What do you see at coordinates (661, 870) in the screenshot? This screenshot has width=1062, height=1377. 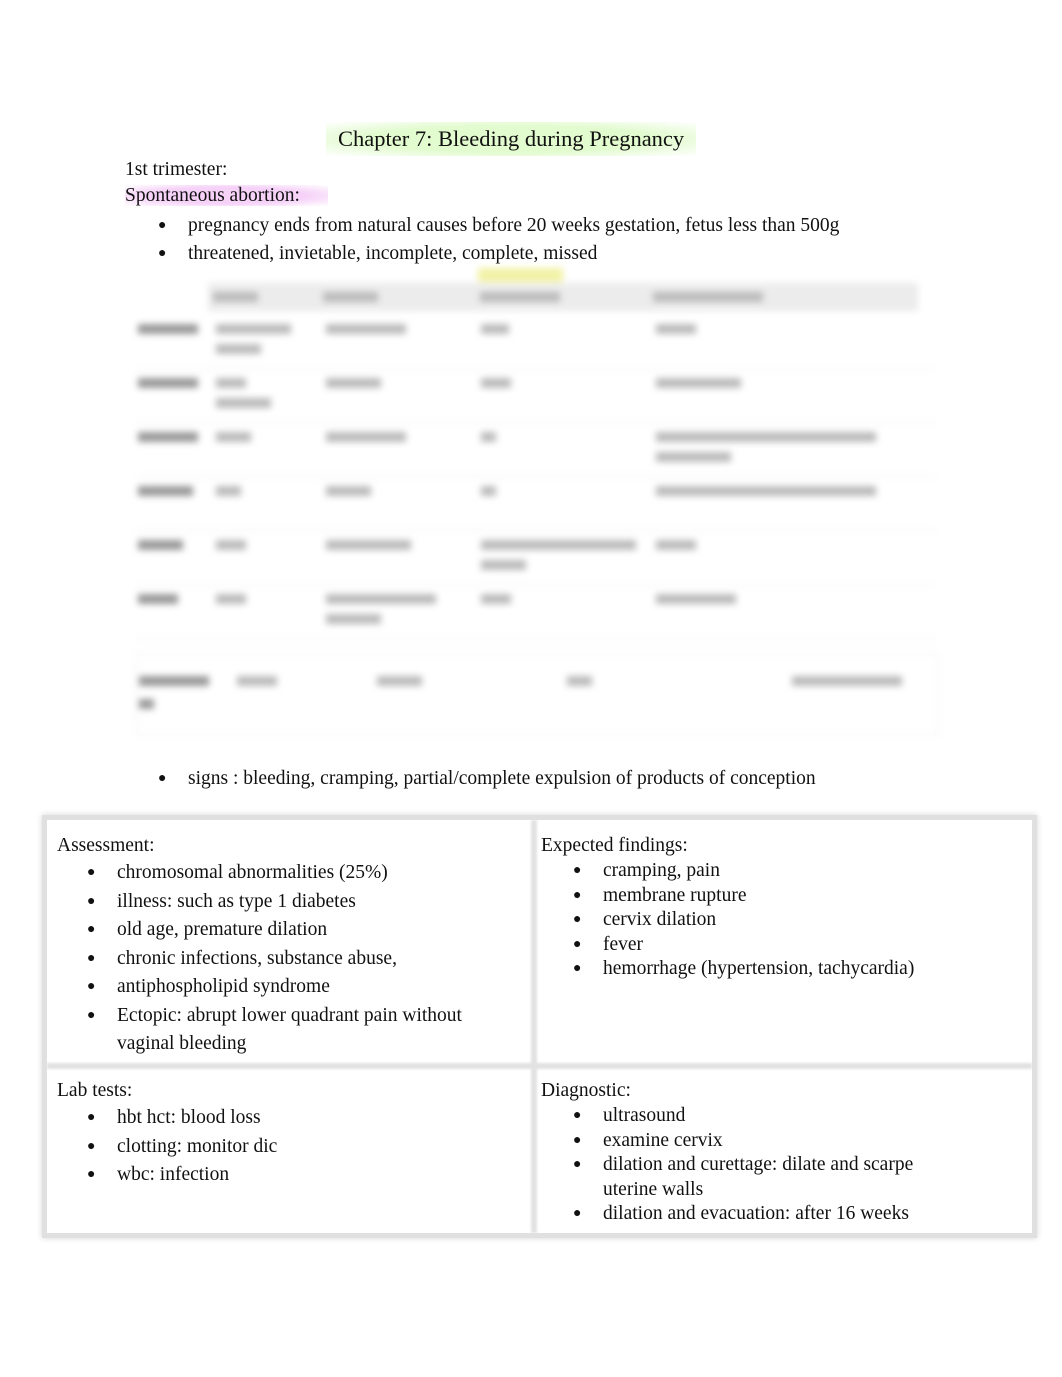 I see `list-item-text: cramping, pain` at bounding box center [661, 870].